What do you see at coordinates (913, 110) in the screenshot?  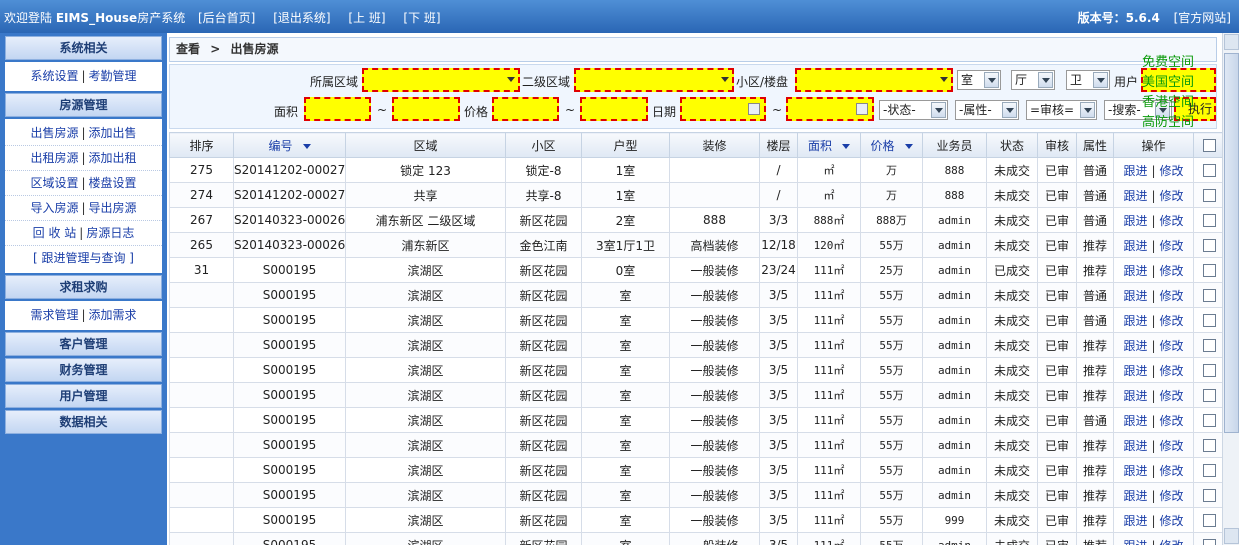 I see `status-select: -状态-` at bounding box center [913, 110].